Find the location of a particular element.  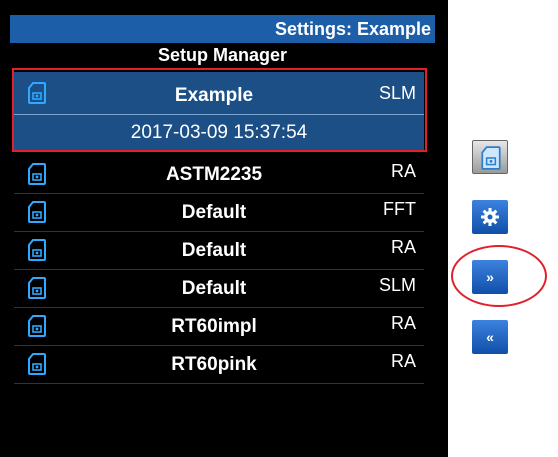

setup-list-row: RT60pink RA is located at coordinates (219, 365).